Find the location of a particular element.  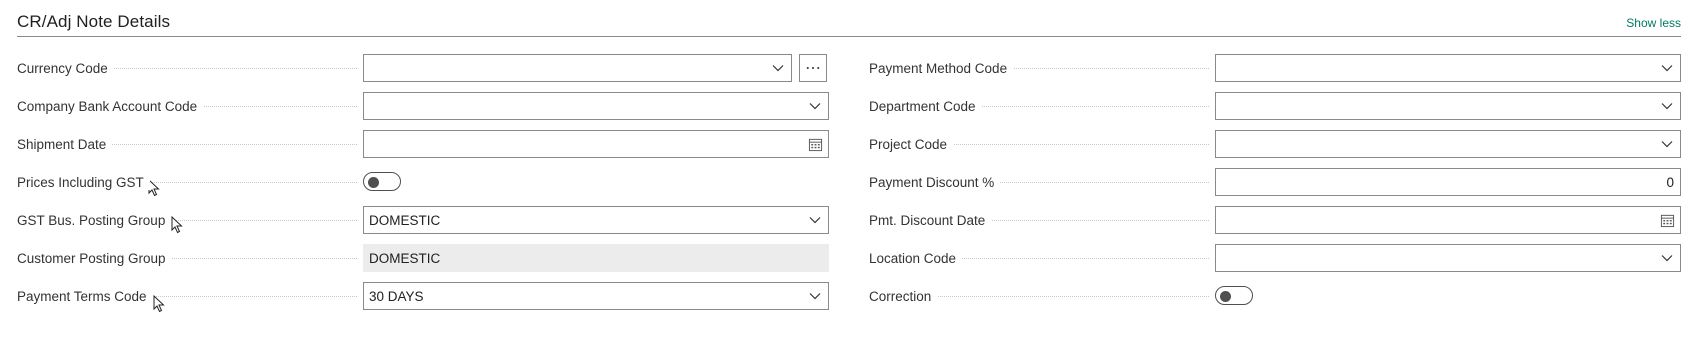

currency-code-lookup-button is located at coordinates (813, 68).